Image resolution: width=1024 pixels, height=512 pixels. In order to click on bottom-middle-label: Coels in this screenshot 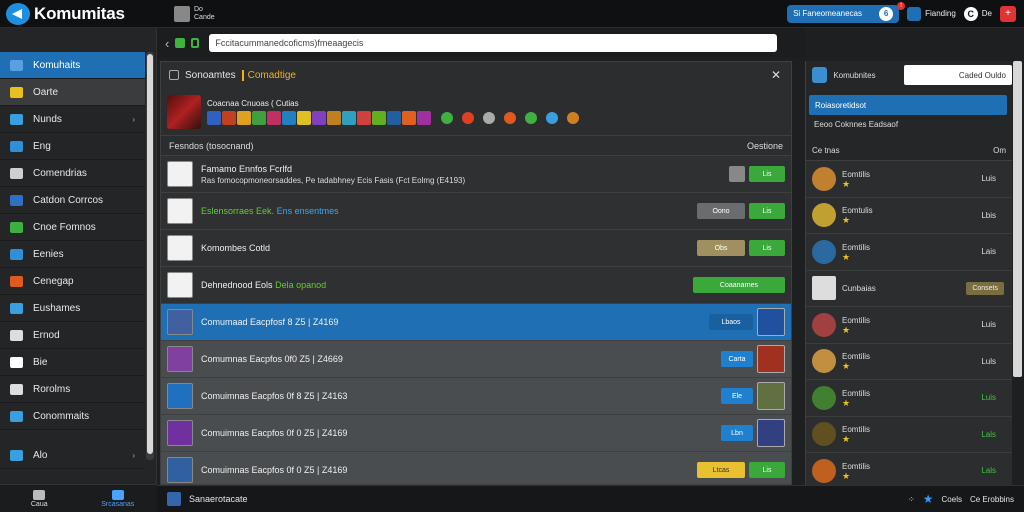, I will do `click(952, 499)`.